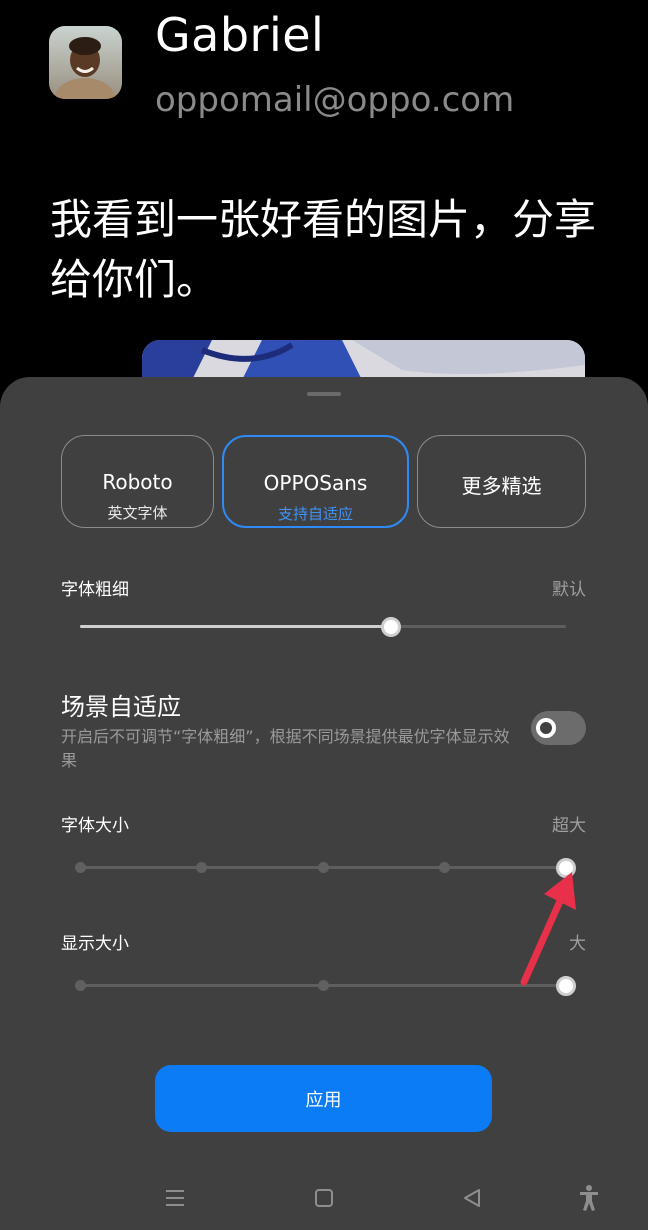 The image size is (648, 1230). What do you see at coordinates (95, 590) in the screenshot?
I see `font-weight-label: 字体粗细` at bounding box center [95, 590].